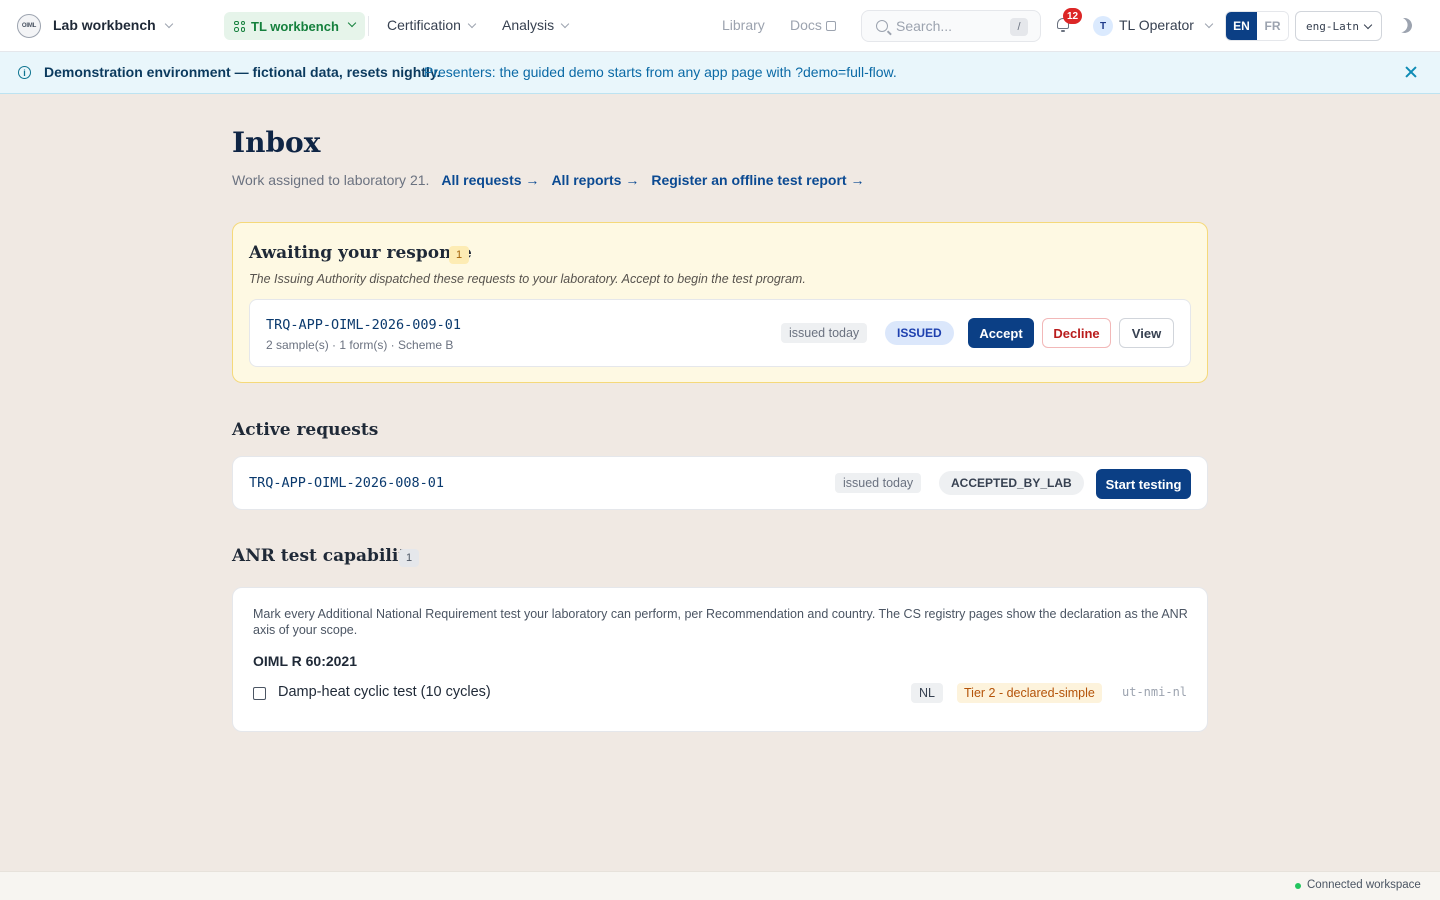 The width and height of the screenshot is (1440, 900). I want to click on search-shortcut: /, so click(1019, 27).